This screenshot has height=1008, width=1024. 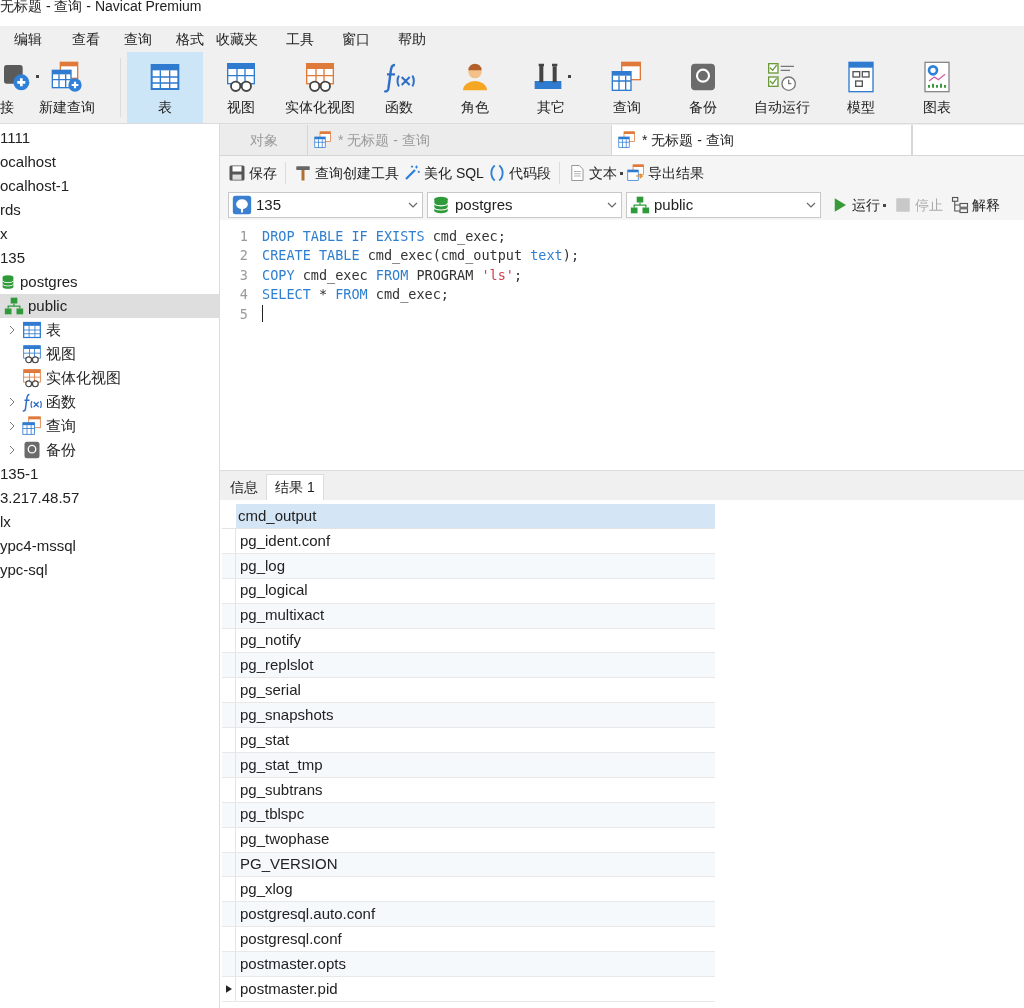 What do you see at coordinates (109, 546) in the screenshot?
I see `tree-item: ypc4-mssql` at bounding box center [109, 546].